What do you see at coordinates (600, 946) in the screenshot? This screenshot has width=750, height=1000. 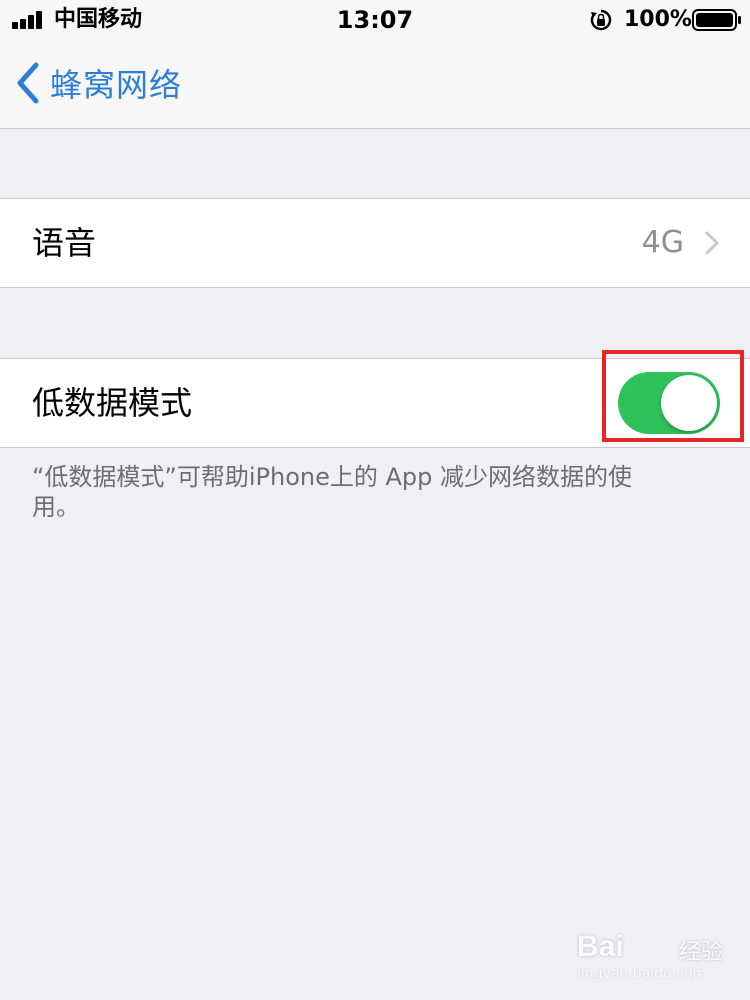 I see `watermark-brand: Bai` at bounding box center [600, 946].